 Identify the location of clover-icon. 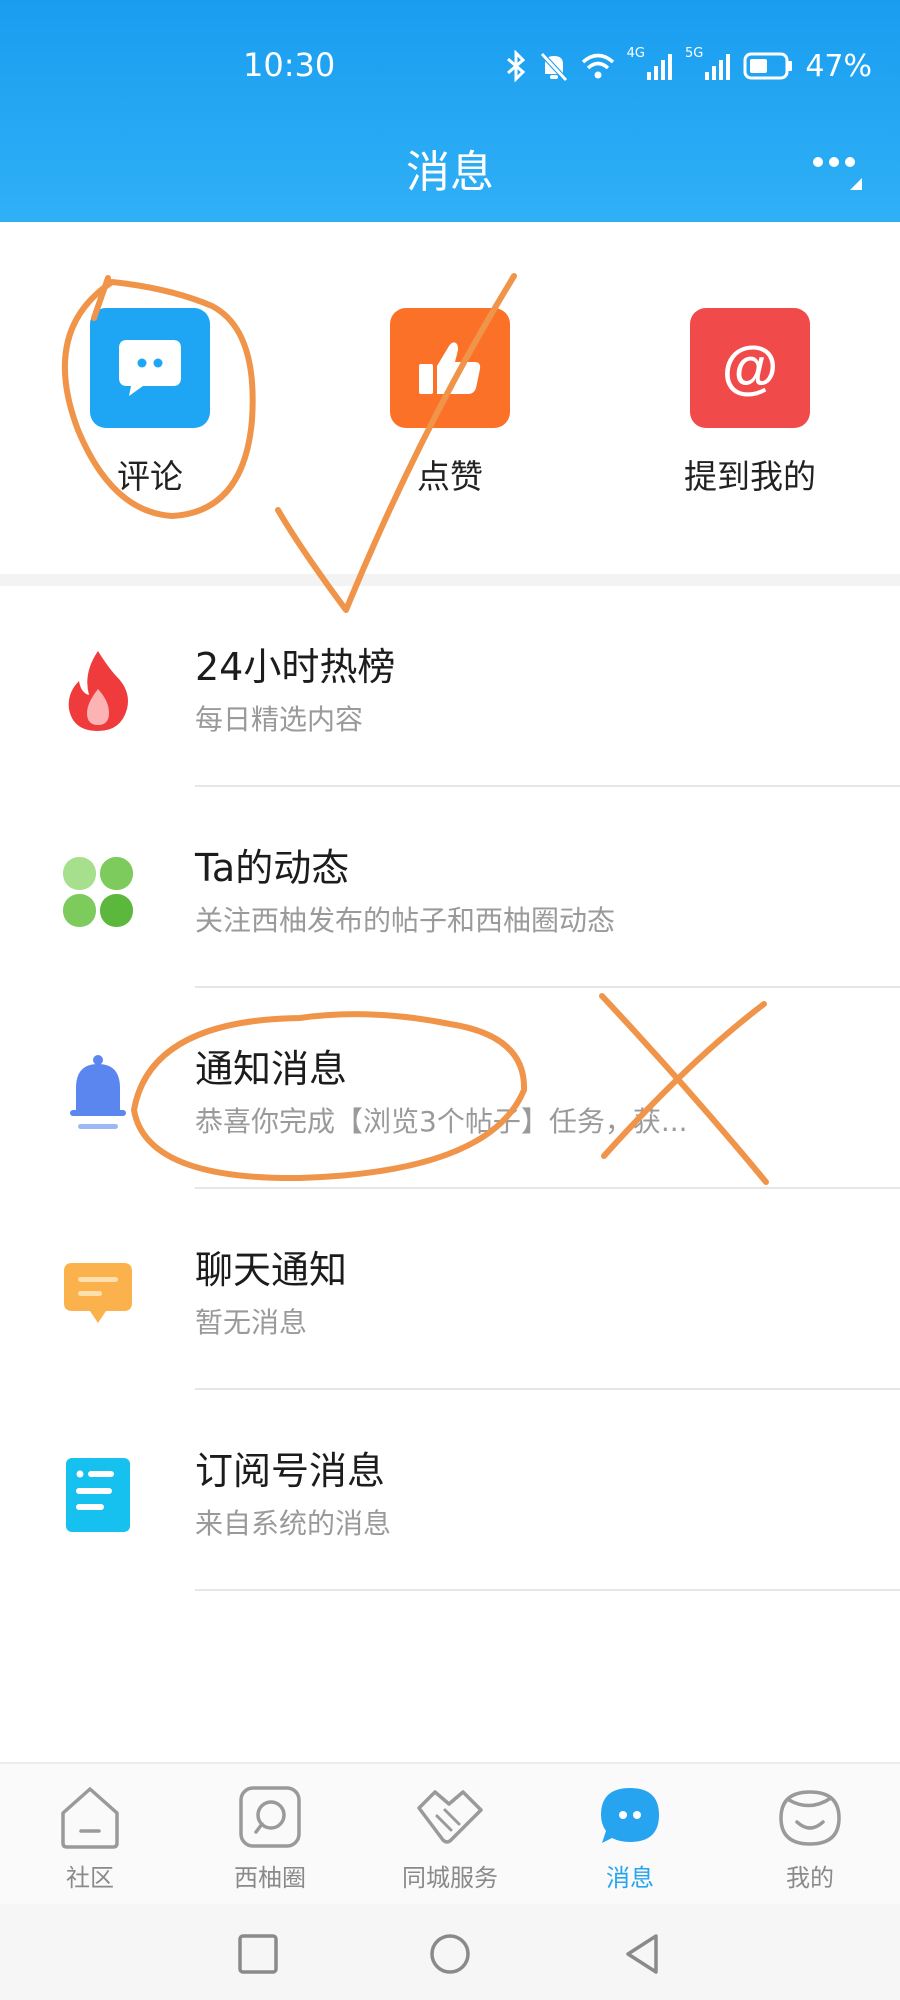
(98, 892).